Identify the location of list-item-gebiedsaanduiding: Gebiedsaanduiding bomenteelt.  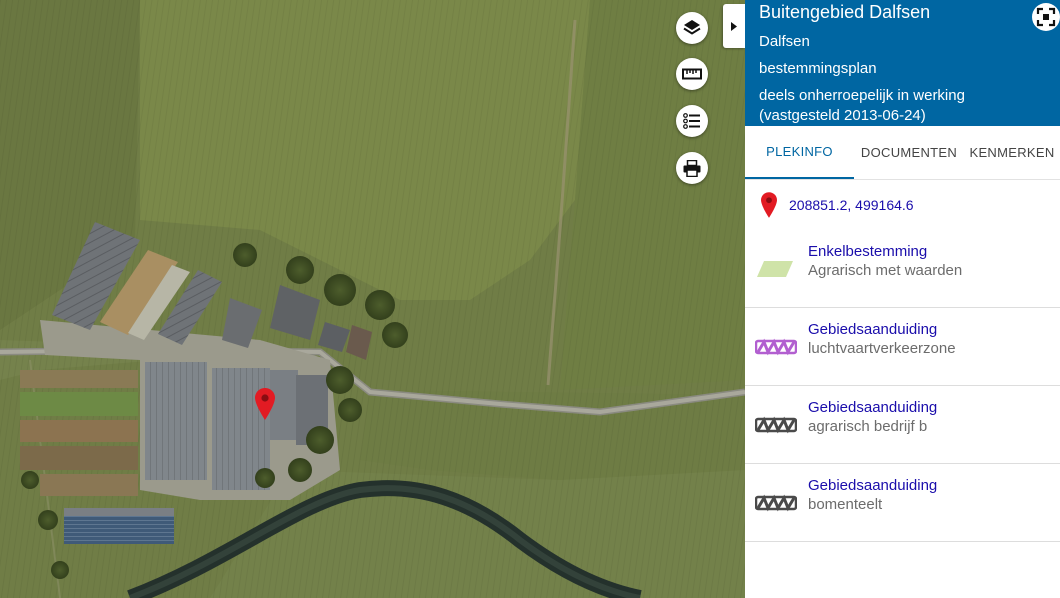
(902, 503).